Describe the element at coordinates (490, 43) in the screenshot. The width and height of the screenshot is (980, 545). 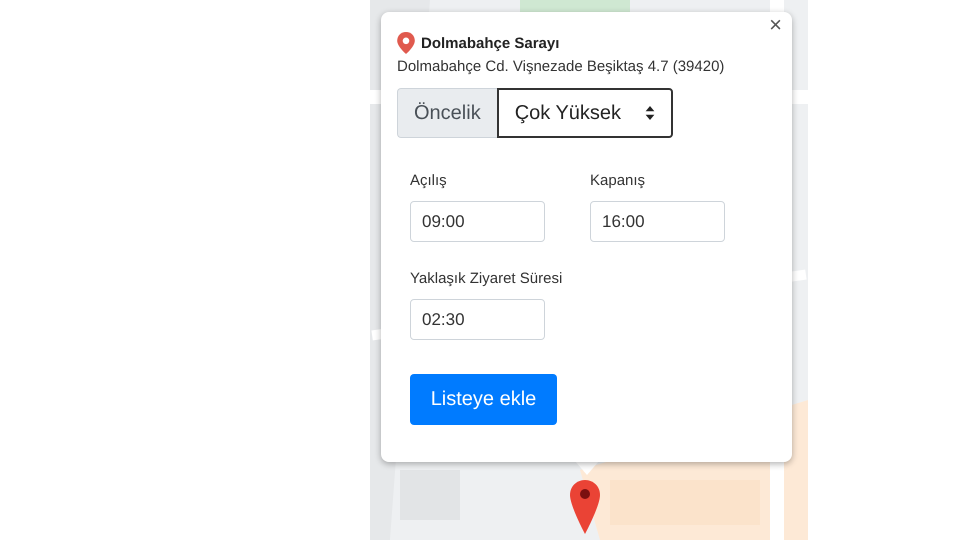
I see `place-name: Dolmabahçe Sarayı` at that location.